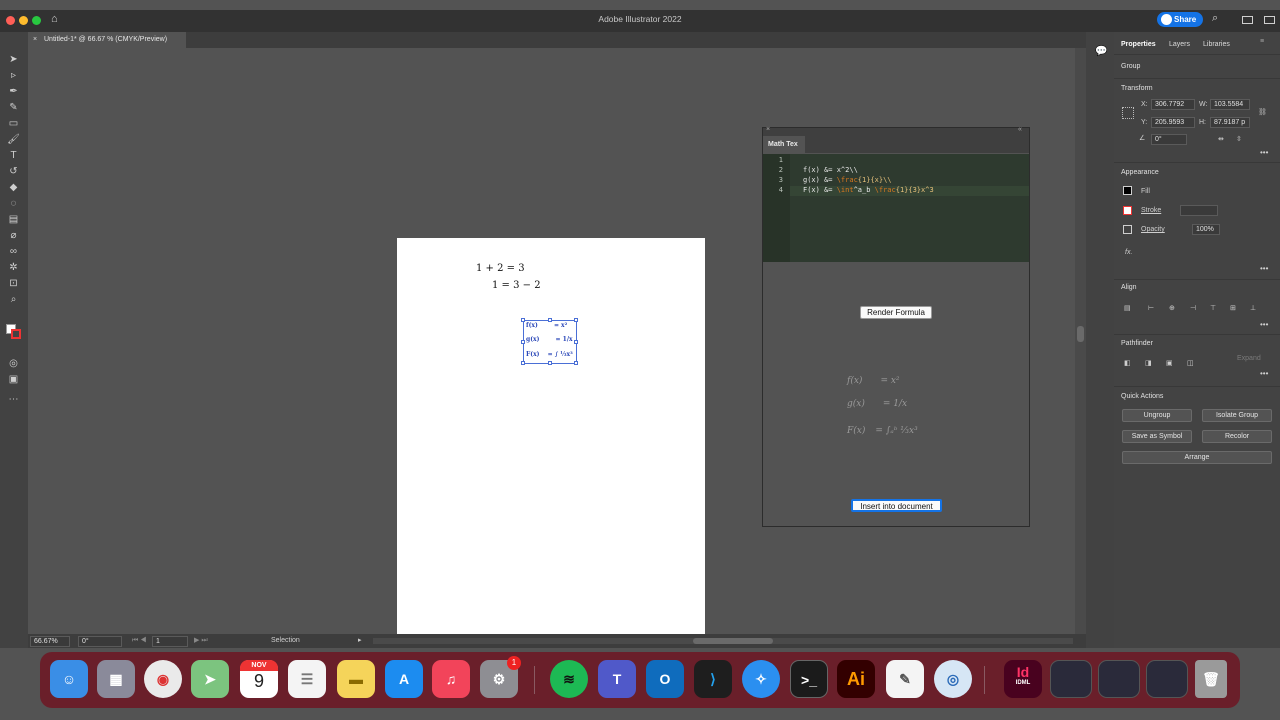  Describe the element at coordinates (1080, 341) in the screenshot. I see `vertical-scrollbar` at that location.